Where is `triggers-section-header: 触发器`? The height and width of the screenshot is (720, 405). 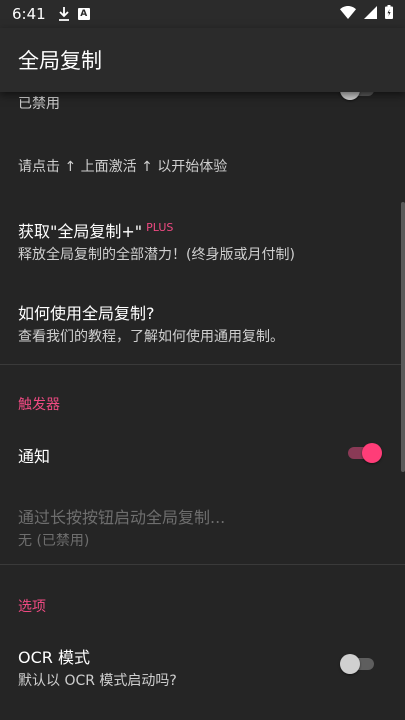 triggers-section-header: 触发器 is located at coordinates (202, 403).